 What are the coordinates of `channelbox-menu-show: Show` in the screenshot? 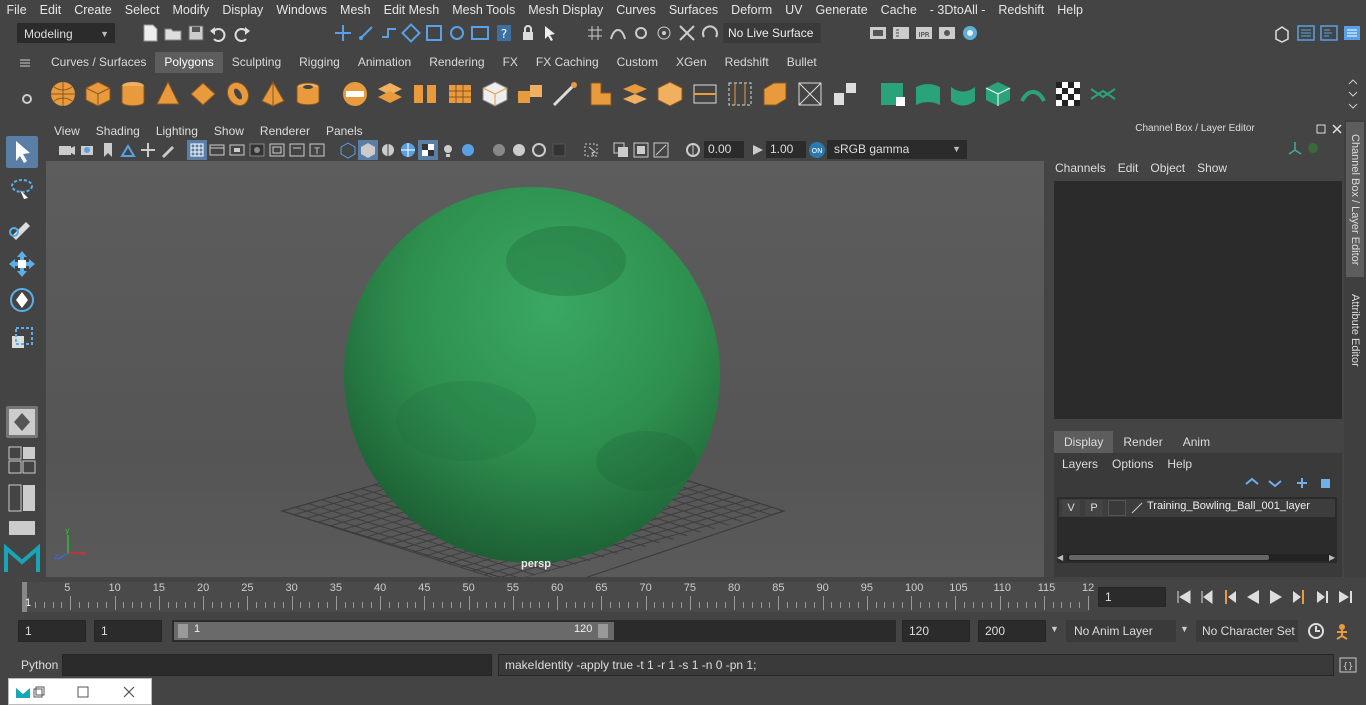 It's located at (1216, 170).